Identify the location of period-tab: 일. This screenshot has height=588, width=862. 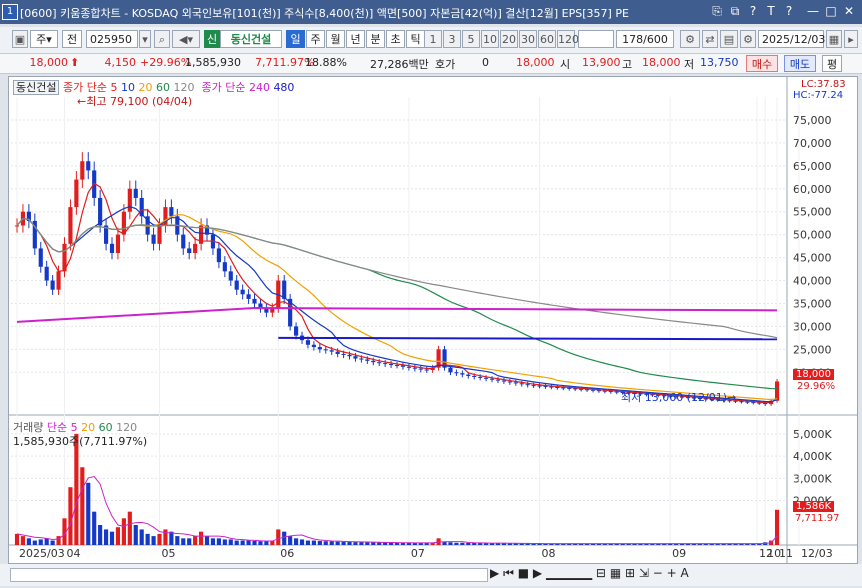
(295, 39).